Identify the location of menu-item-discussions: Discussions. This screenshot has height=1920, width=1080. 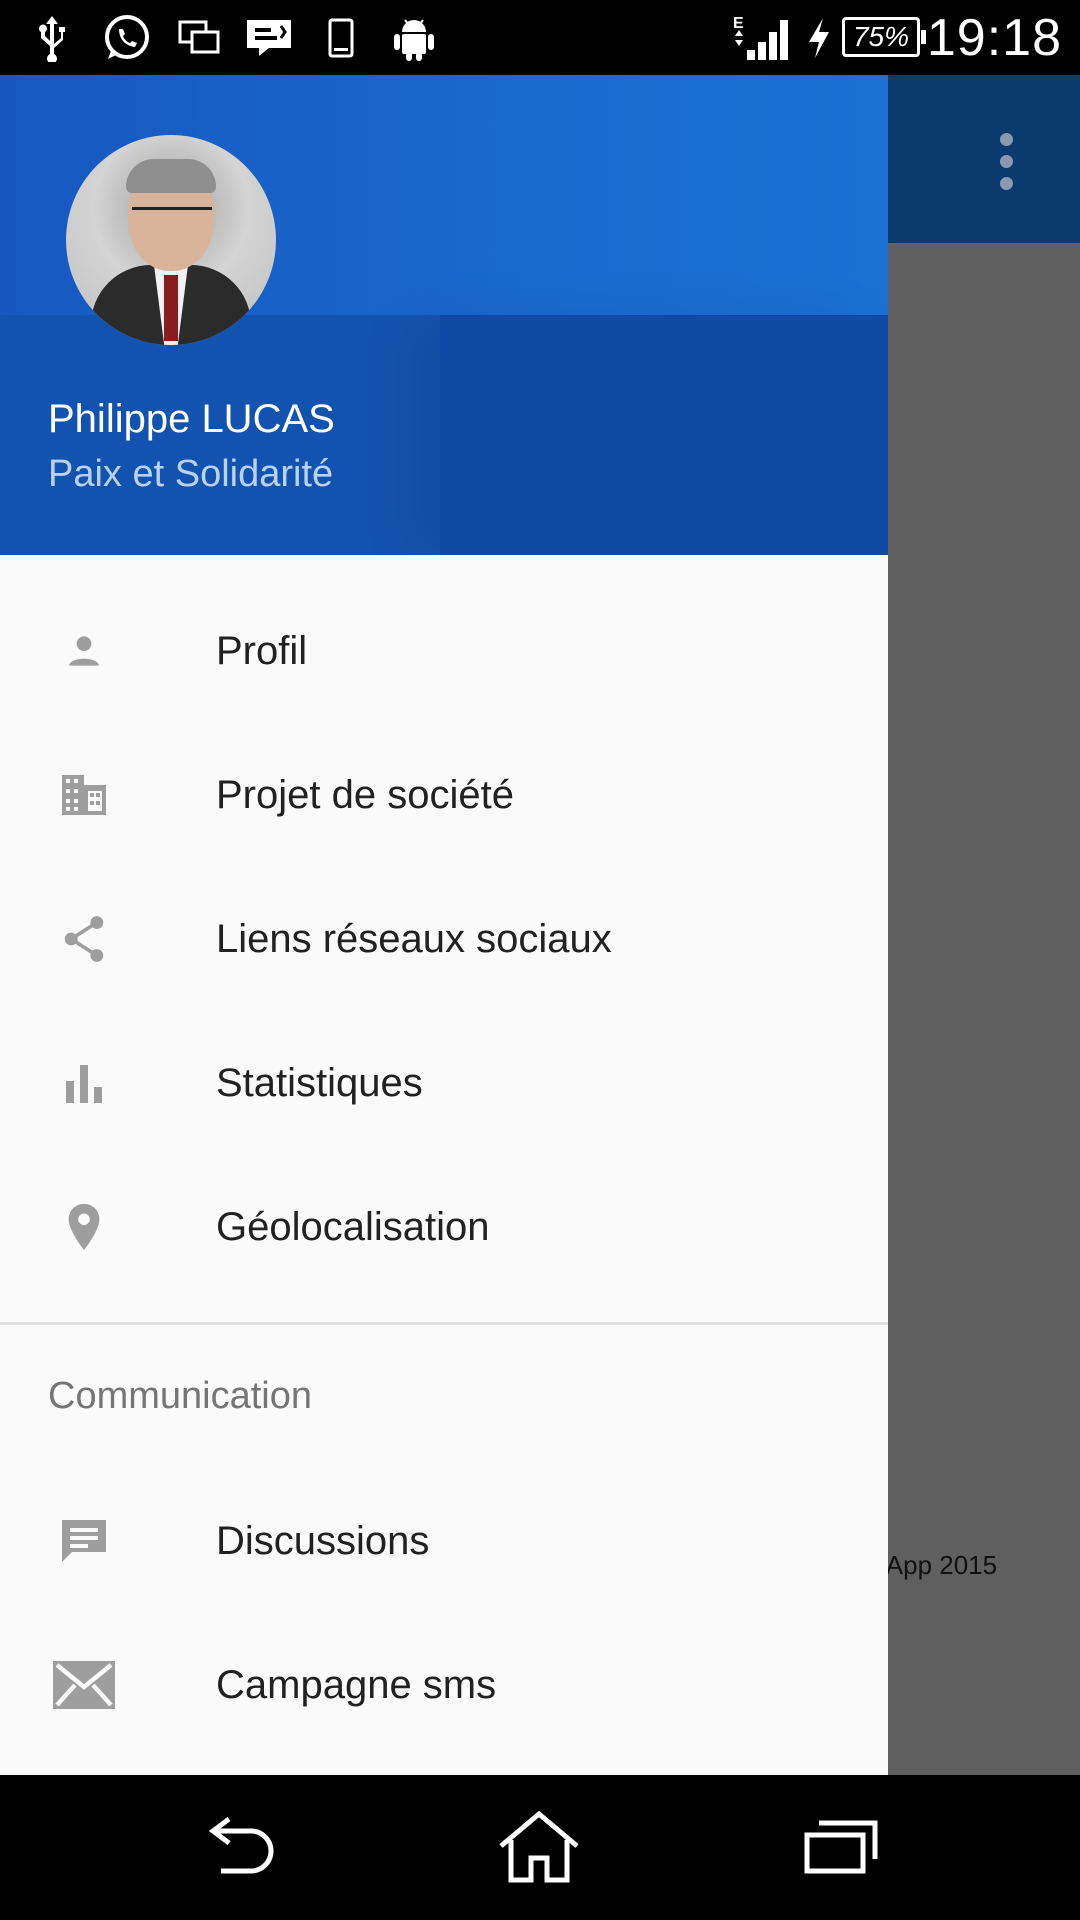
(444, 1541).